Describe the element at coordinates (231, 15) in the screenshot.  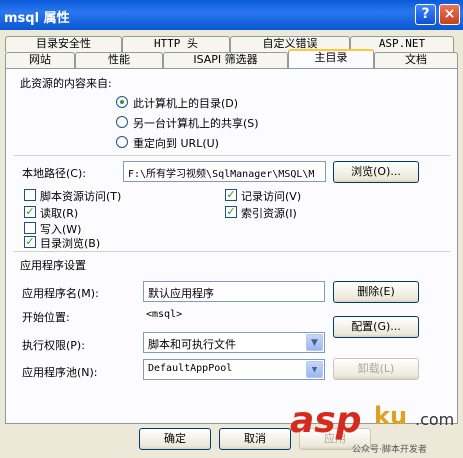
I see `title-bar: msql 属性 ? ×` at that location.